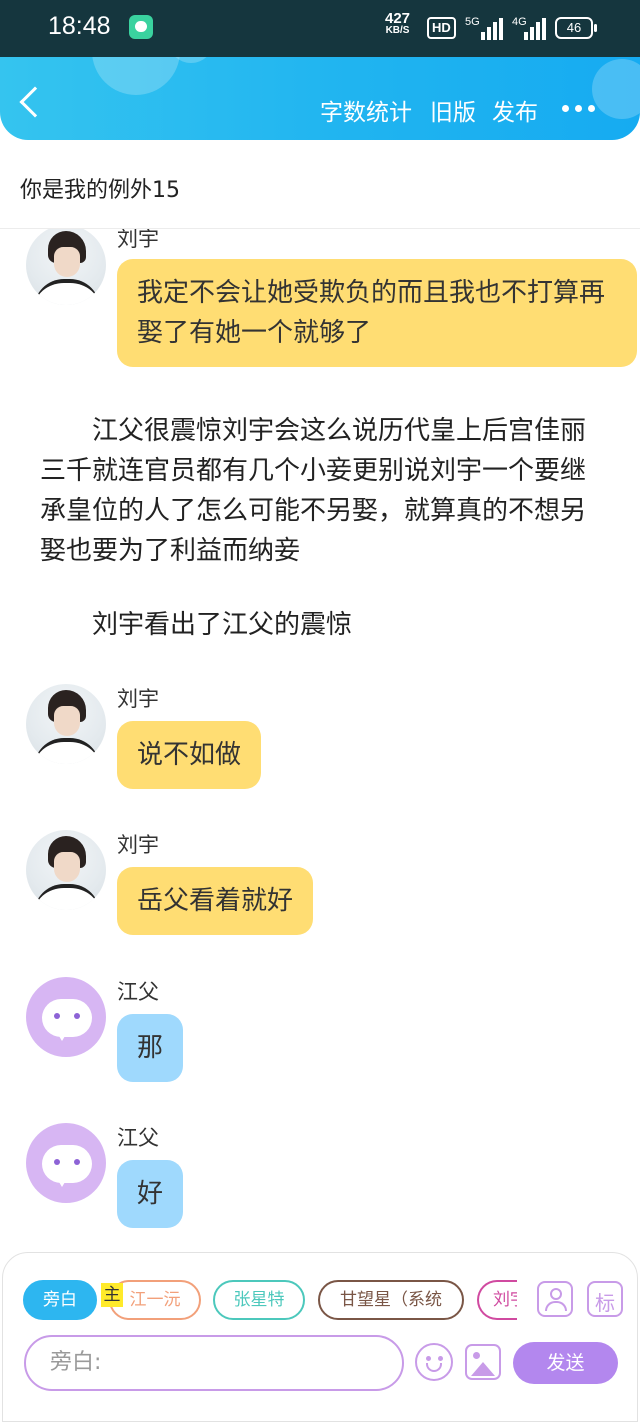 The image size is (640, 1422). What do you see at coordinates (100, 190) in the screenshot?
I see `story-title: 你是我的例外15` at bounding box center [100, 190].